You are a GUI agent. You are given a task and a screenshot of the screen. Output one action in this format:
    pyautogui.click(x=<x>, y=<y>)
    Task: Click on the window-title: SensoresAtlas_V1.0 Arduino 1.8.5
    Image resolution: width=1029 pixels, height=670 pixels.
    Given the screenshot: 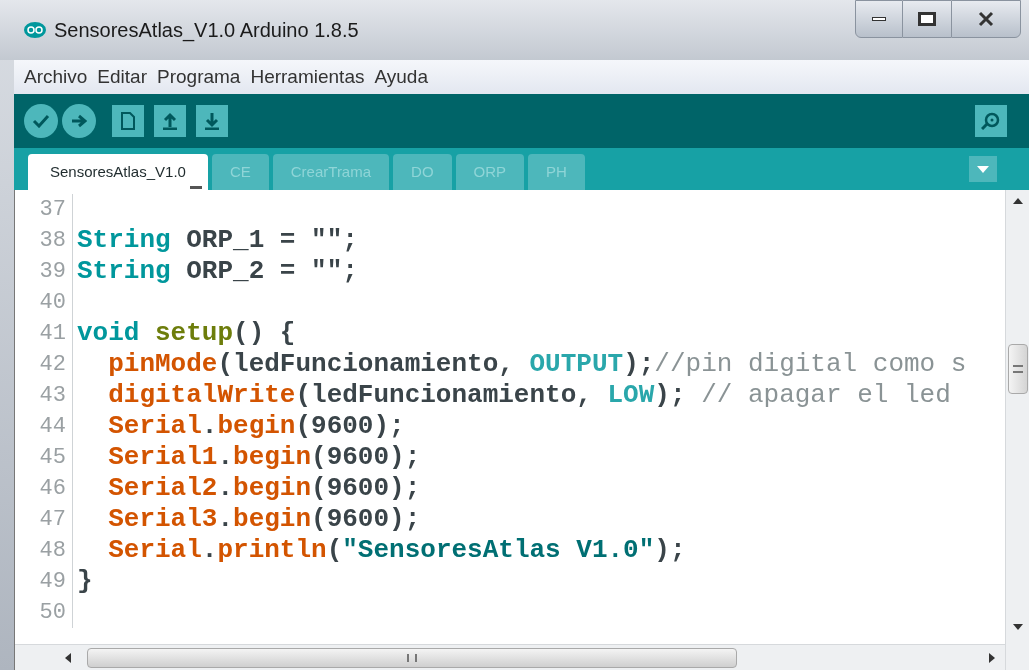 What is the action you would take?
    pyautogui.click(x=206, y=31)
    